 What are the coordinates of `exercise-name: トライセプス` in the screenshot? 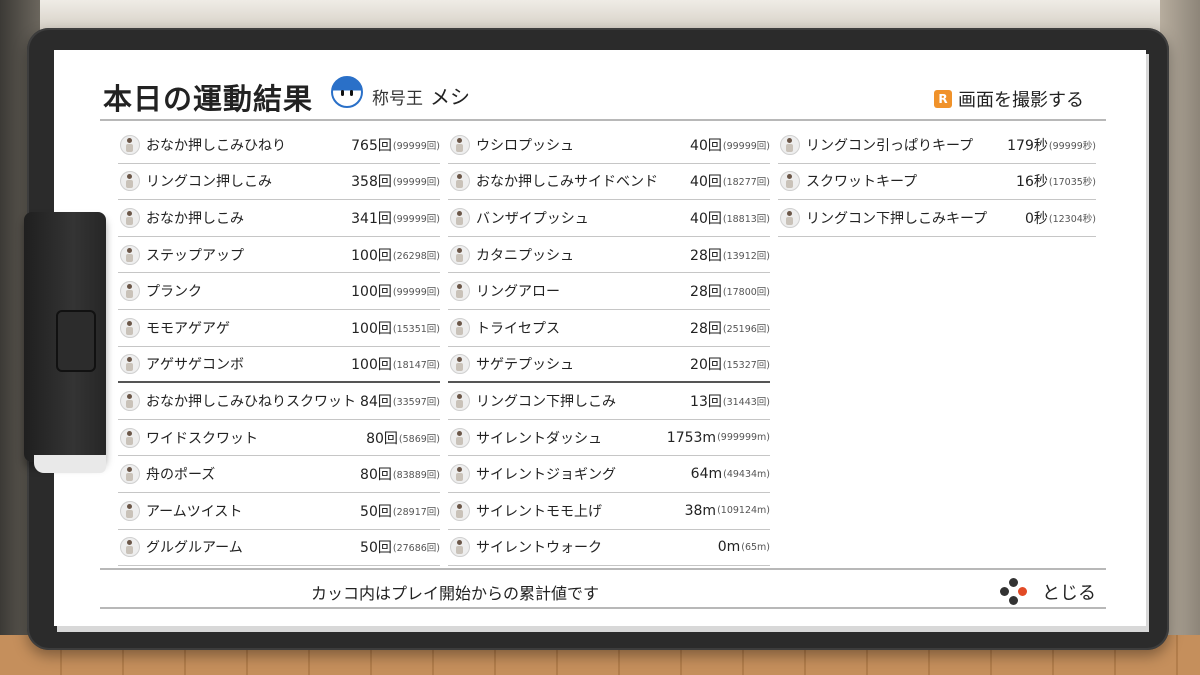 It's located at (518, 328).